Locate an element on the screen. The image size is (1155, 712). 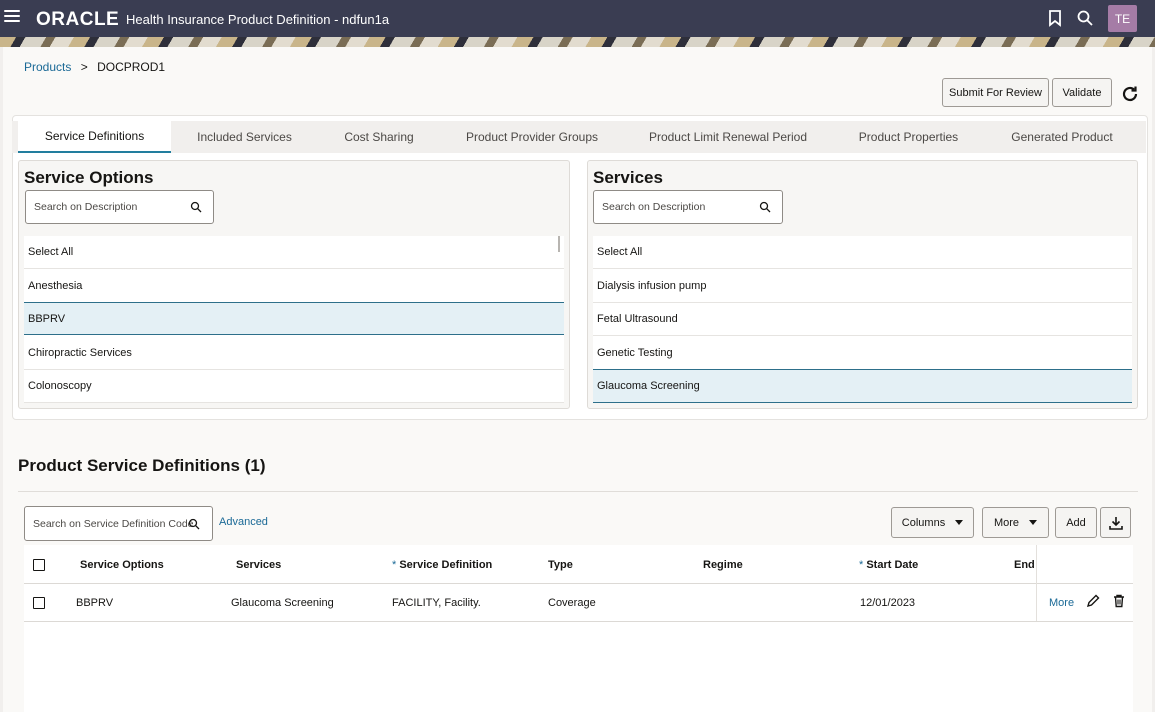
column-header-services: Services is located at coordinates (258, 565).